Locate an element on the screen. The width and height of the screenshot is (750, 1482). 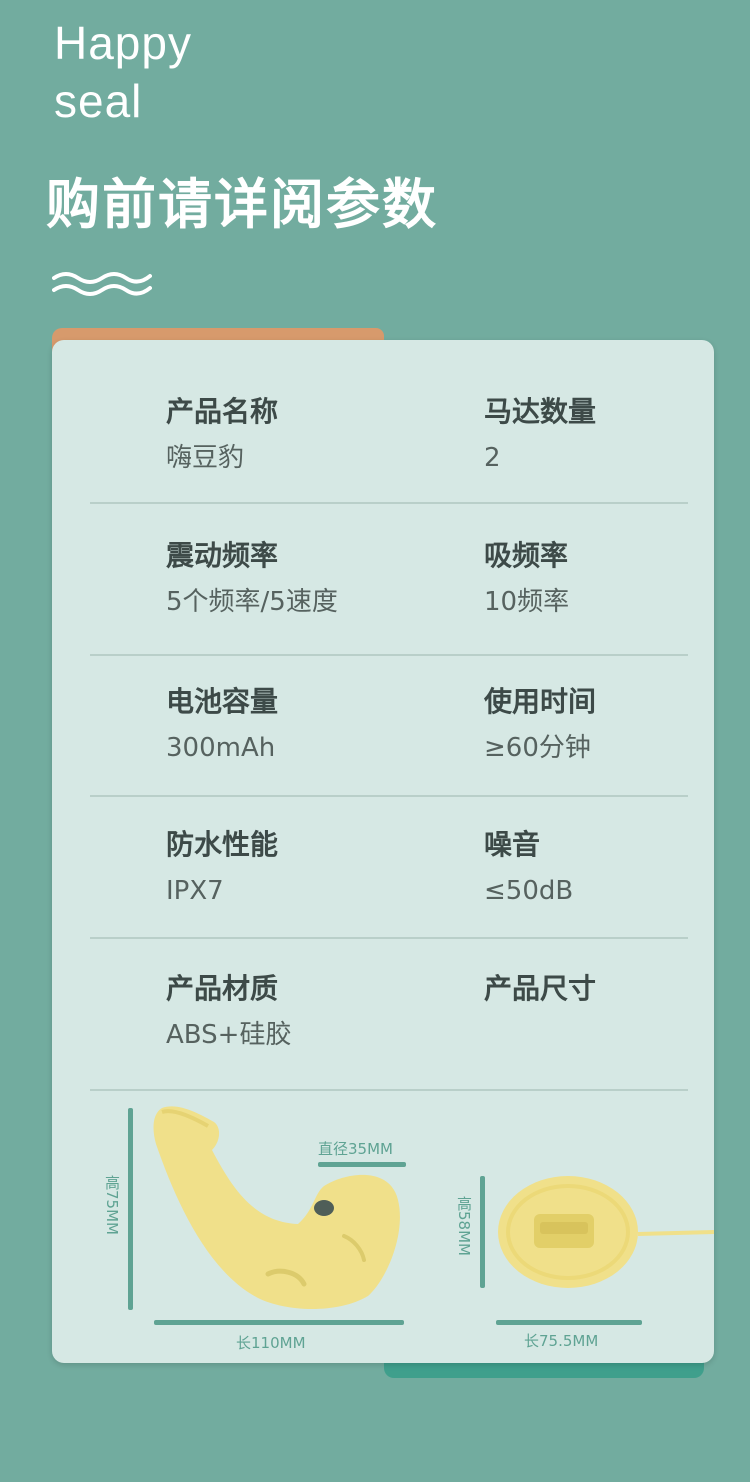
spec-cell: 震动频率 5个频率/5速度 is located at coordinates (252, 579).